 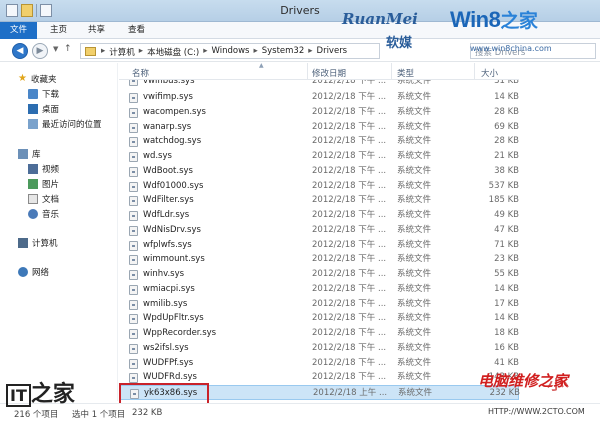 What do you see at coordinates (503, 185) in the screenshot?
I see `file-size: 537 KB` at bounding box center [503, 185].